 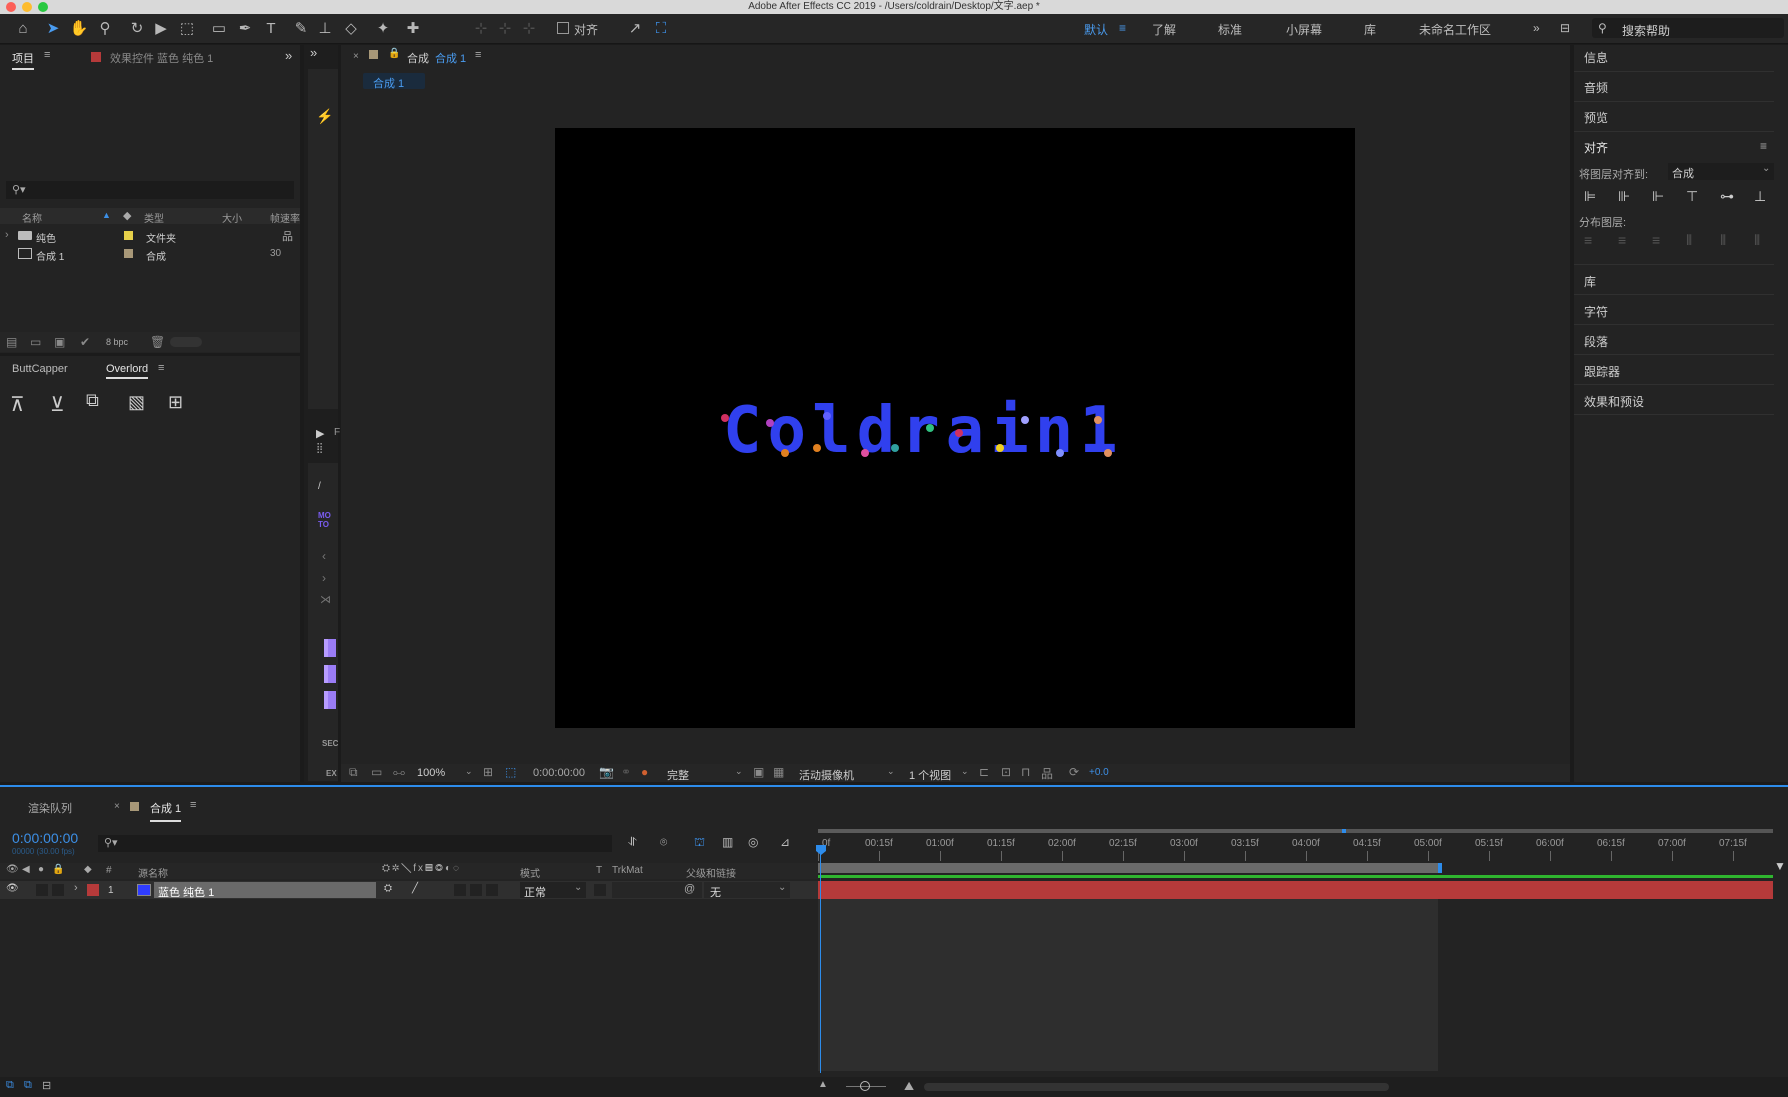 What do you see at coordinates (35, 342) in the screenshot?
I see `new-folder-icon: ▭` at bounding box center [35, 342].